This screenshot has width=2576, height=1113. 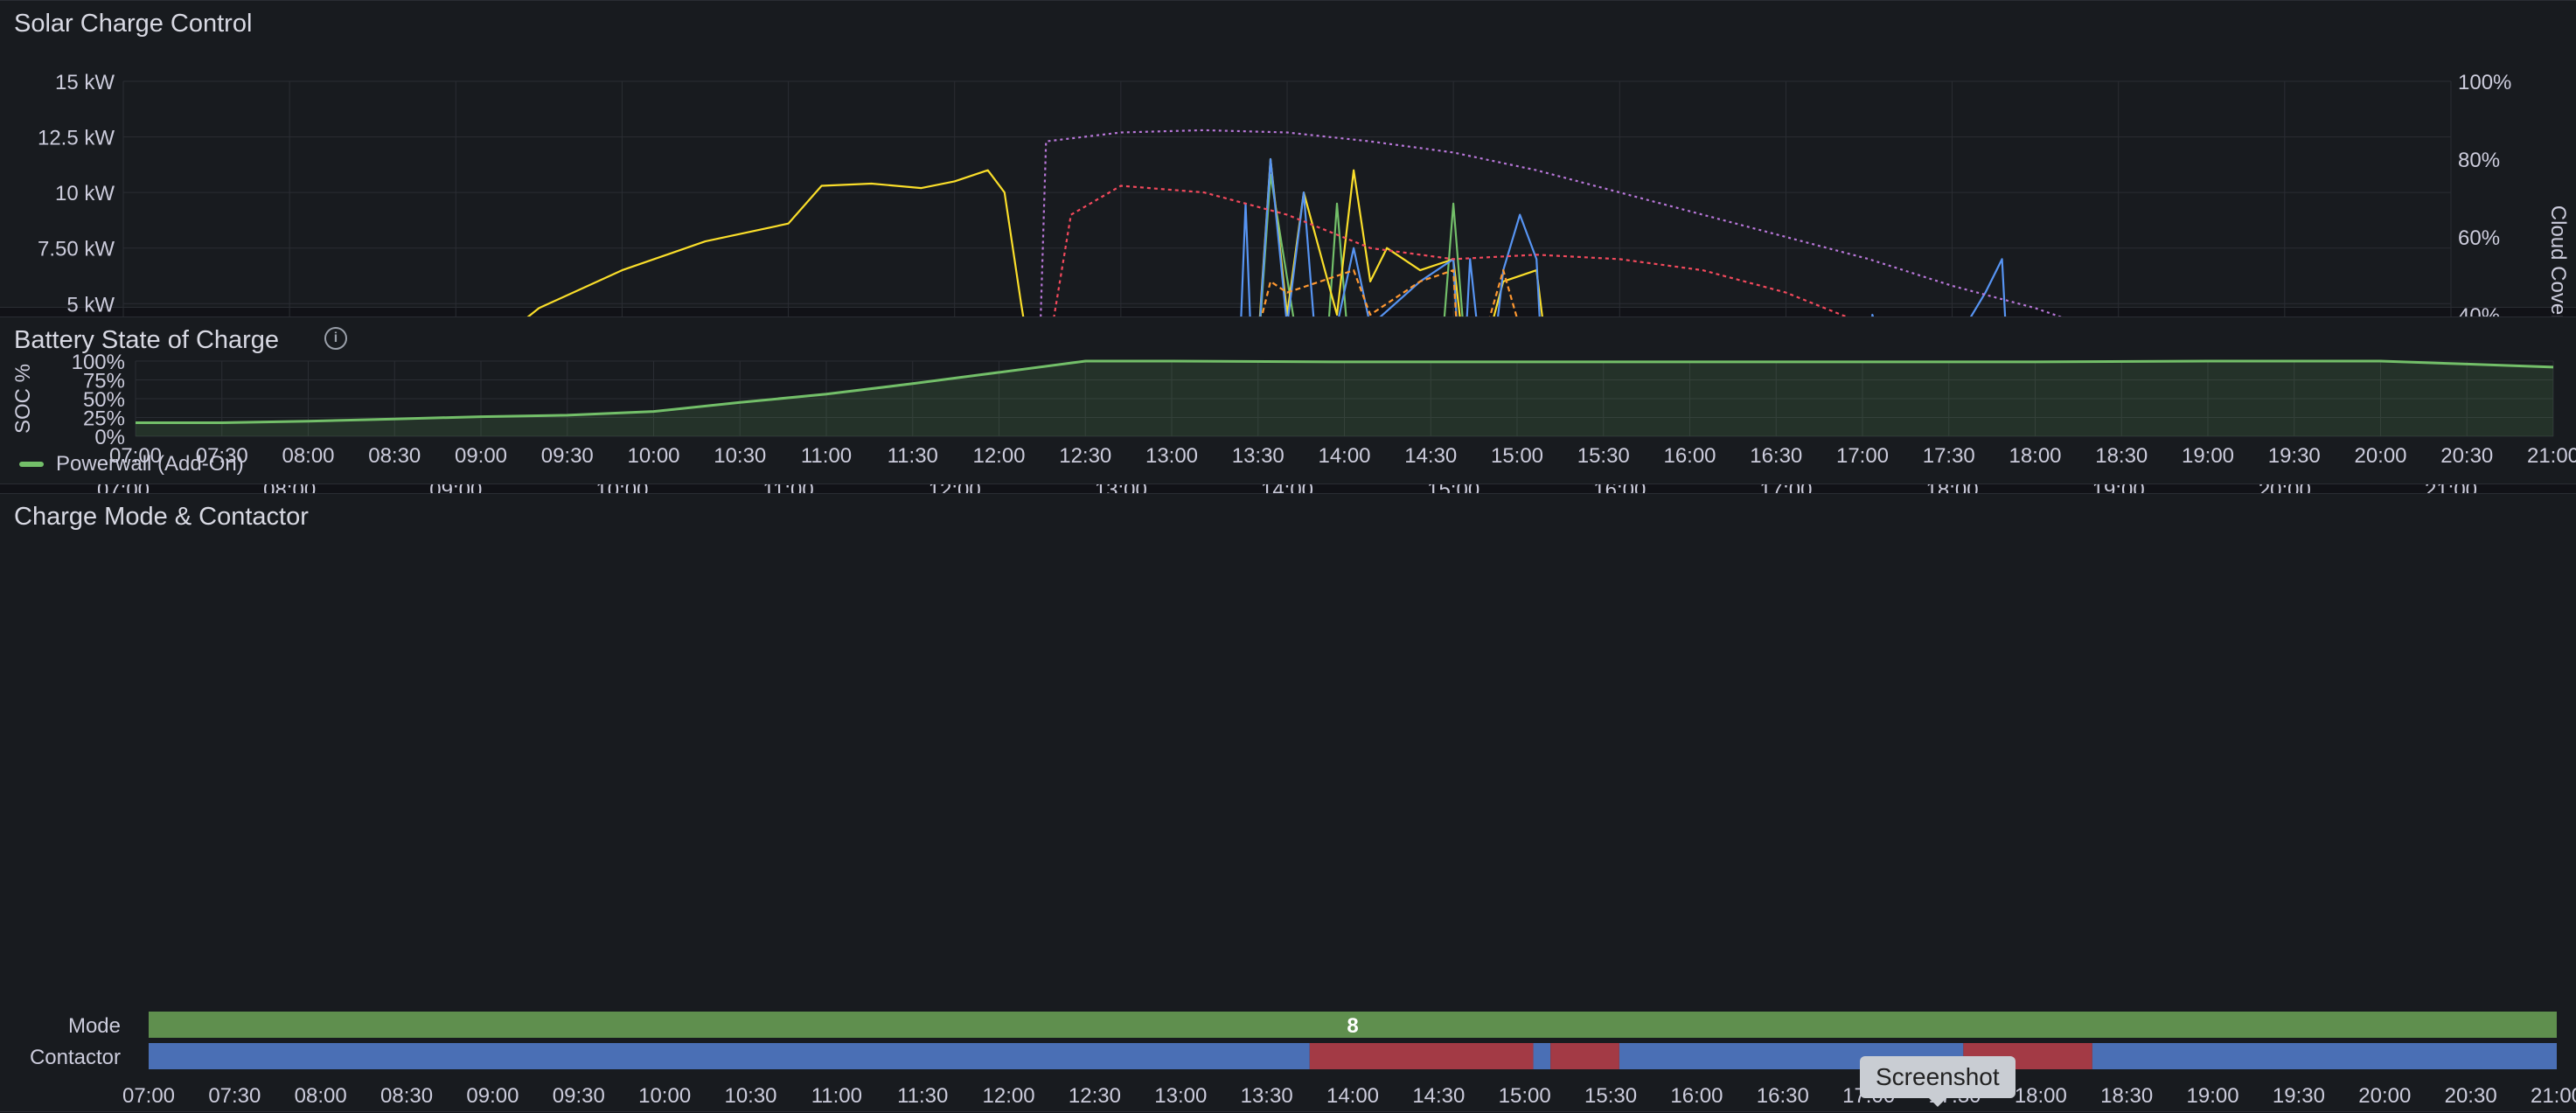 I want to click on legend-label: Powerwall (Add-On), so click(x=150, y=464).